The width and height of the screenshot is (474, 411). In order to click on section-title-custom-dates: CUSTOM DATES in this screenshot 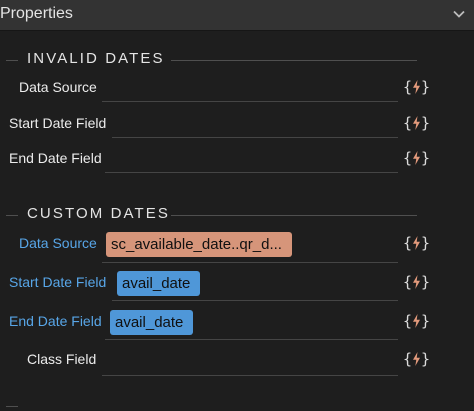, I will do `click(98, 213)`.